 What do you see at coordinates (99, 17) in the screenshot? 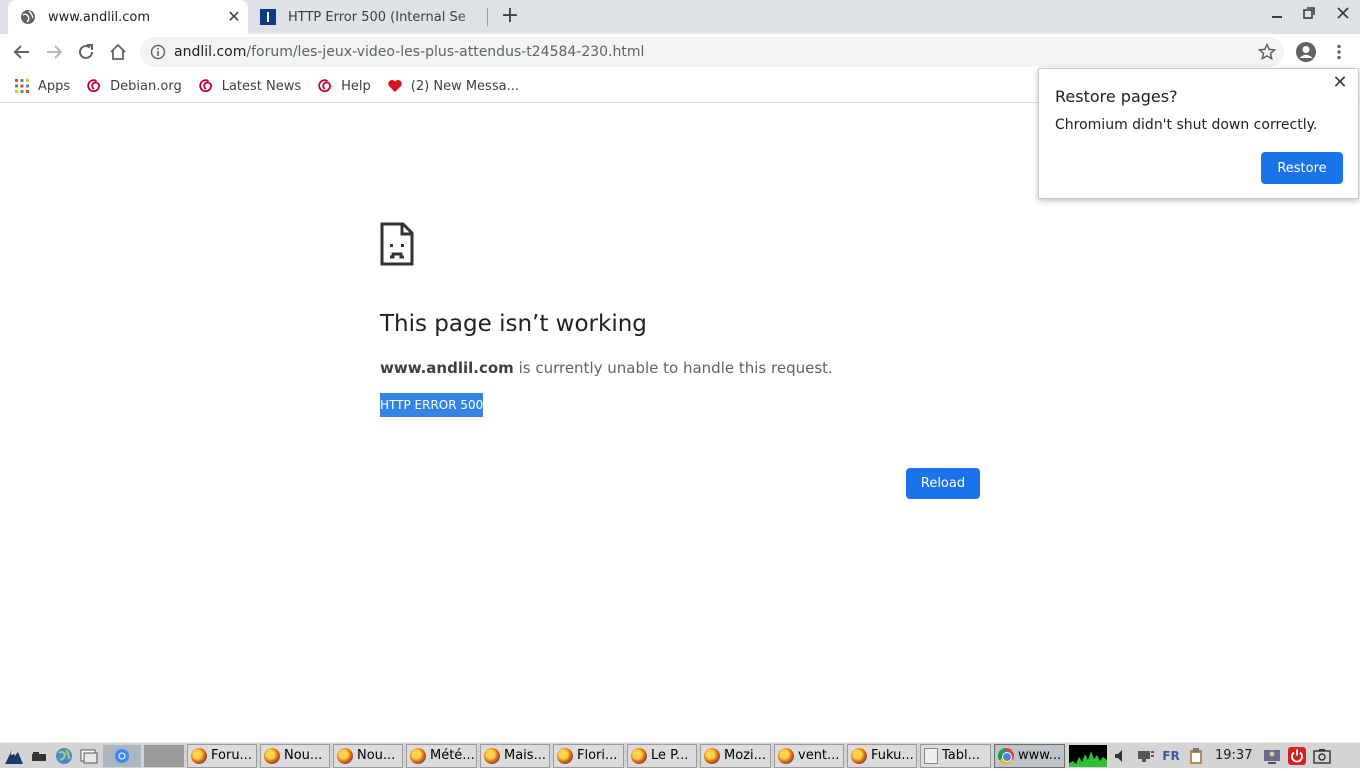
I see `tab-title: www.andlil.com` at bounding box center [99, 17].